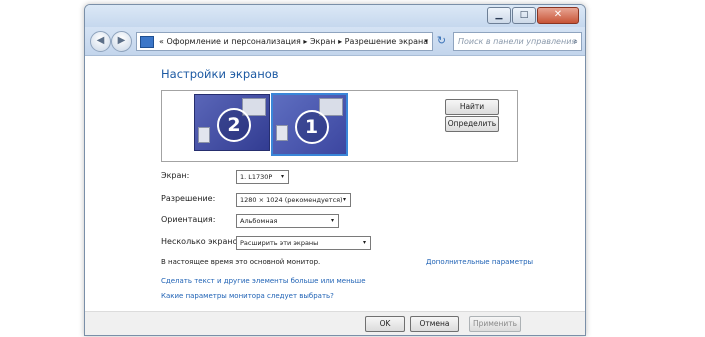 Image resolution: width=705 pixels, height=337 pixels. I want to click on forward-button: ▶, so click(121, 41).